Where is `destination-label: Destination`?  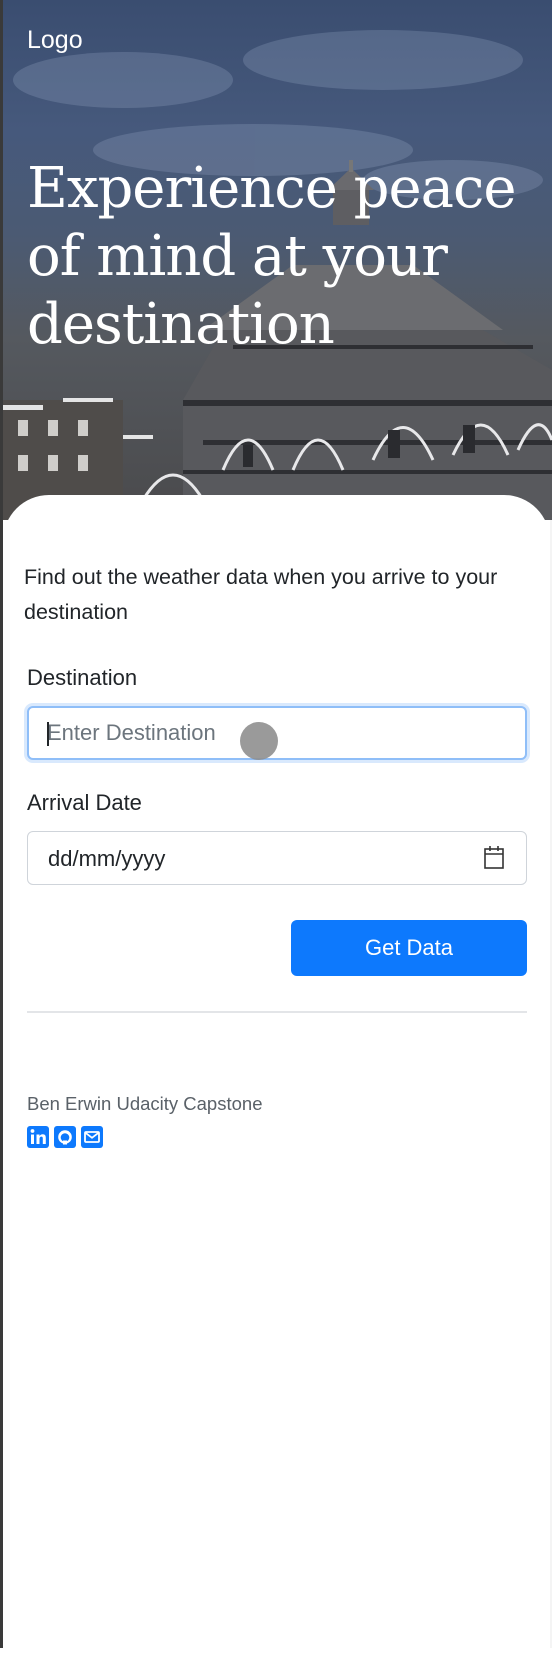 destination-label: Destination is located at coordinates (82, 677).